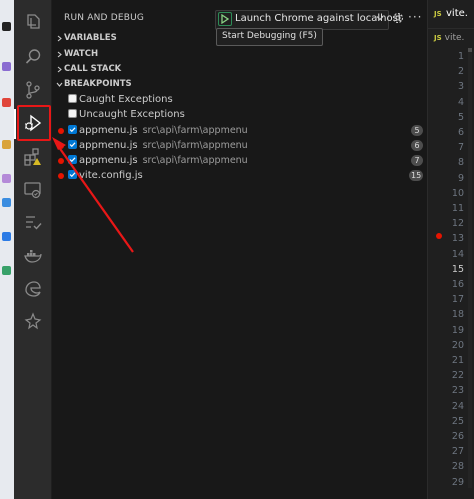 This screenshot has width=474, height=499. I want to click on section-variables: VARIABLES, so click(239, 38).